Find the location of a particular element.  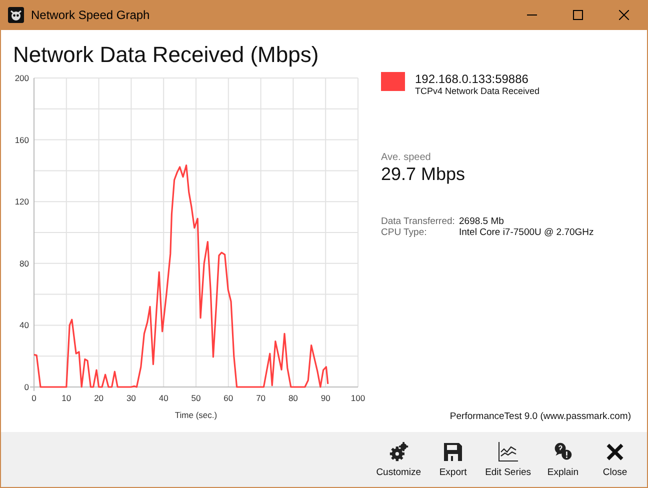

x-tick-label: 10 is located at coordinates (67, 398).